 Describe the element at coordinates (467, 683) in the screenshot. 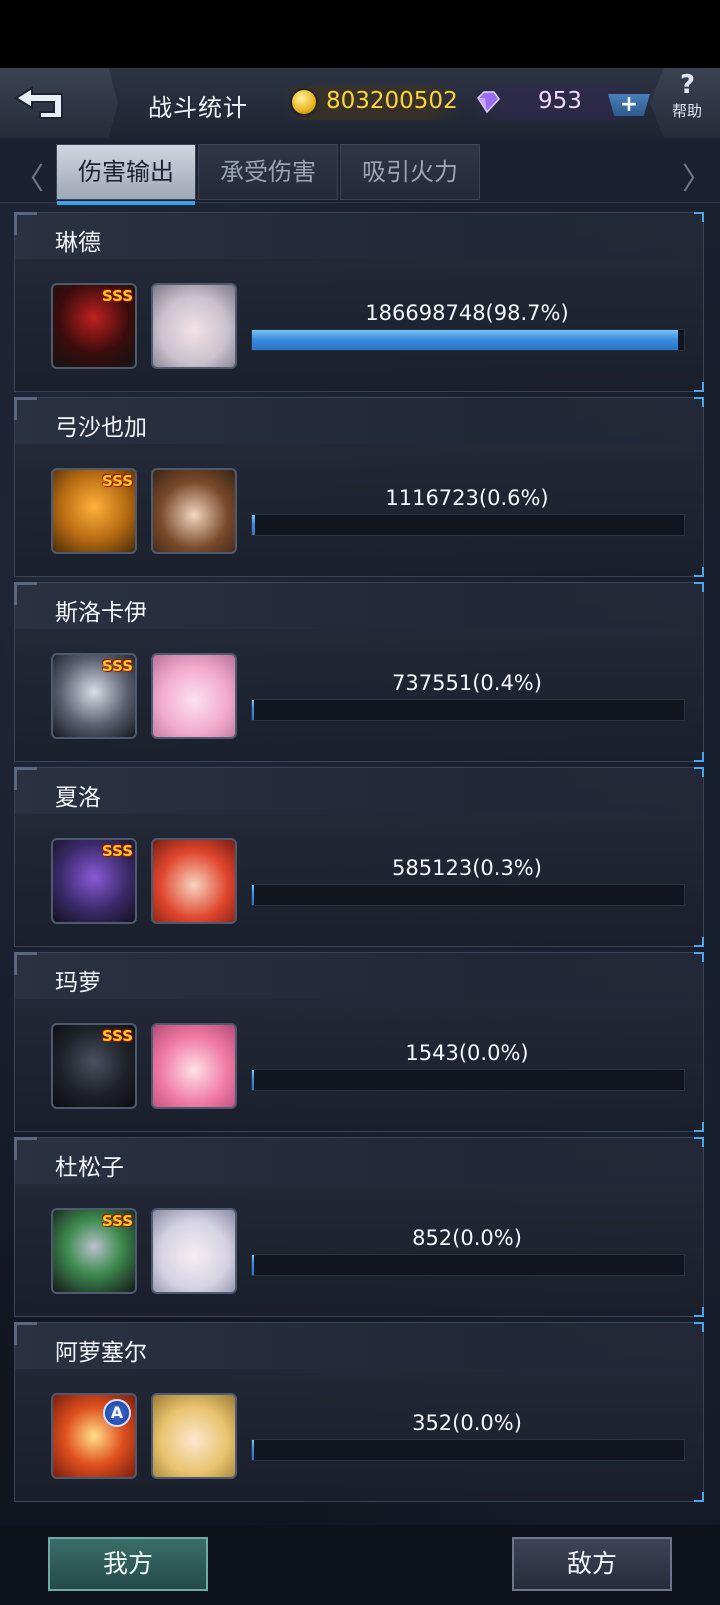

I see `damage-value: 737551(0.4%)` at that location.